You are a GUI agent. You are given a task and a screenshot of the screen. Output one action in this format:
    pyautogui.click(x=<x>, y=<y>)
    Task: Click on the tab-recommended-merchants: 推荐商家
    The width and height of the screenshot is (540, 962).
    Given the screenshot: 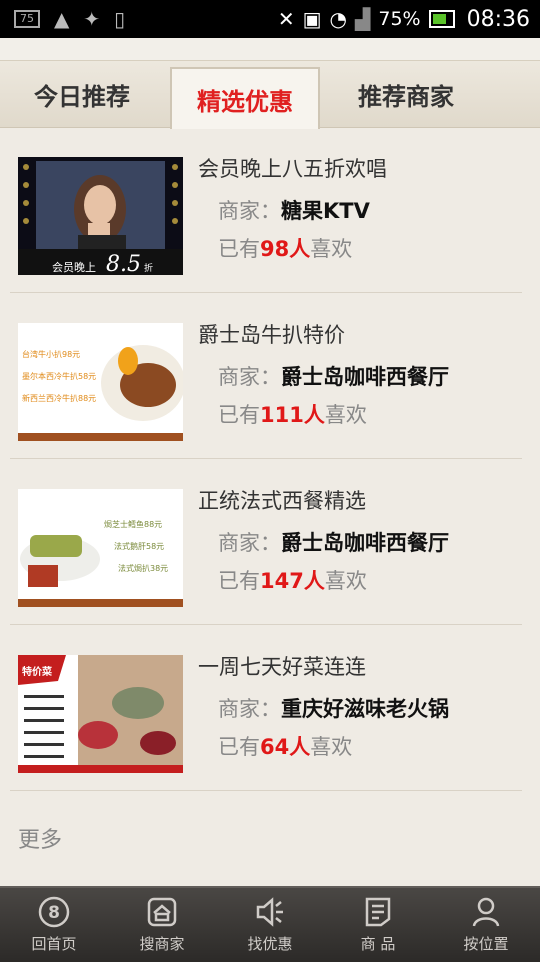 What is the action you would take?
    pyautogui.click(x=406, y=94)
    